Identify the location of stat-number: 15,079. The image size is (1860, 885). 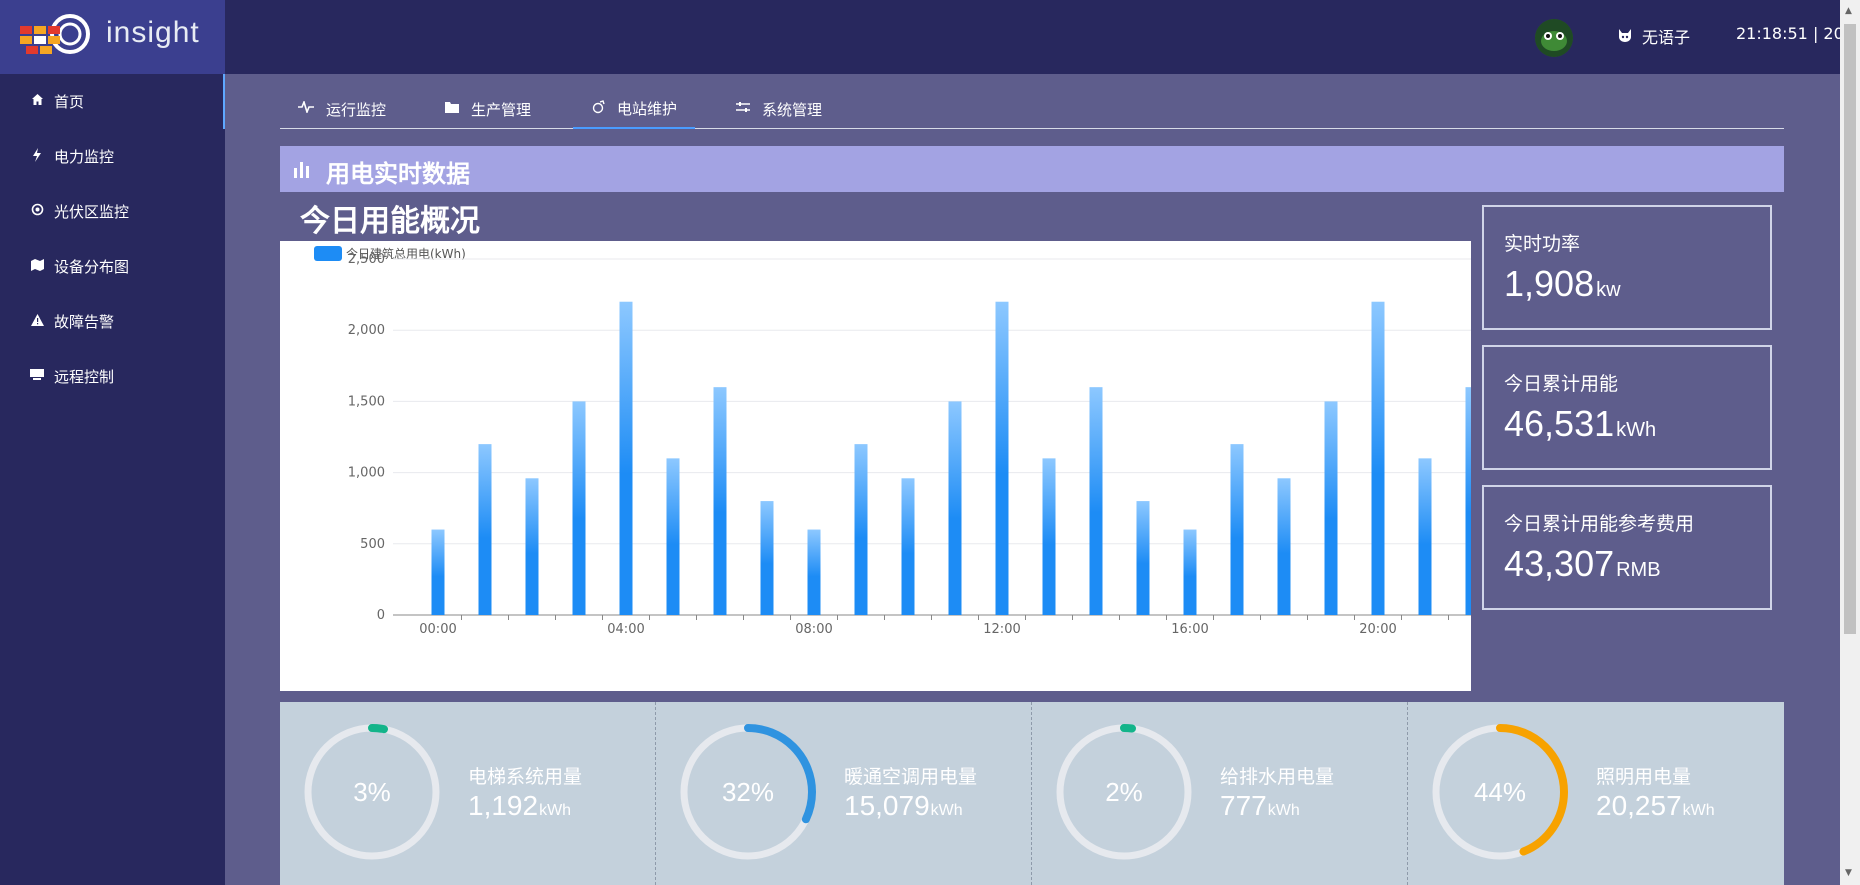
(887, 805).